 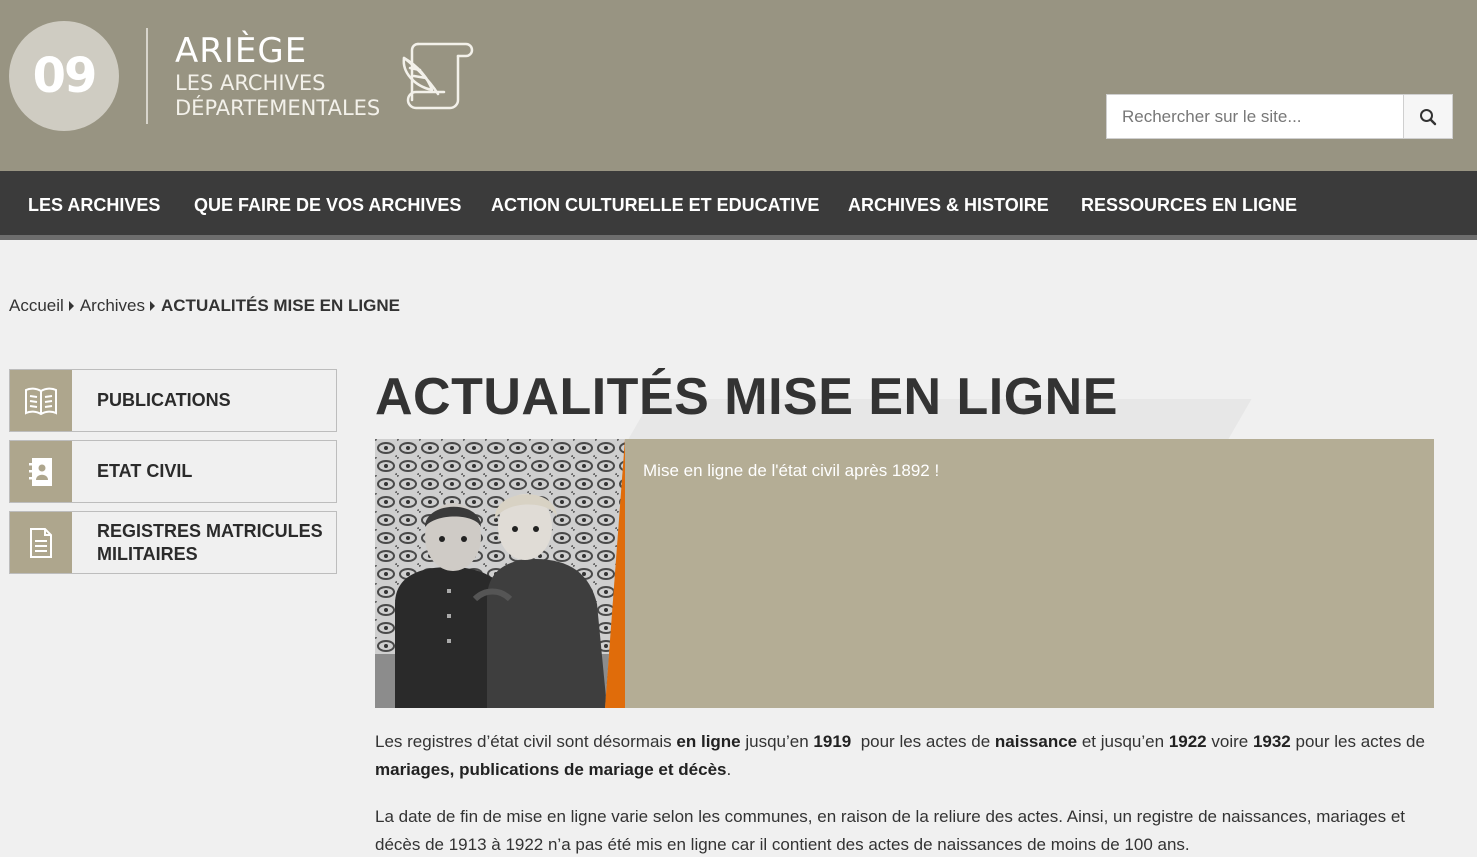 What do you see at coordinates (746, 397) in the screenshot?
I see `page-title: ACTUALITÉS MISE EN LIGNE` at bounding box center [746, 397].